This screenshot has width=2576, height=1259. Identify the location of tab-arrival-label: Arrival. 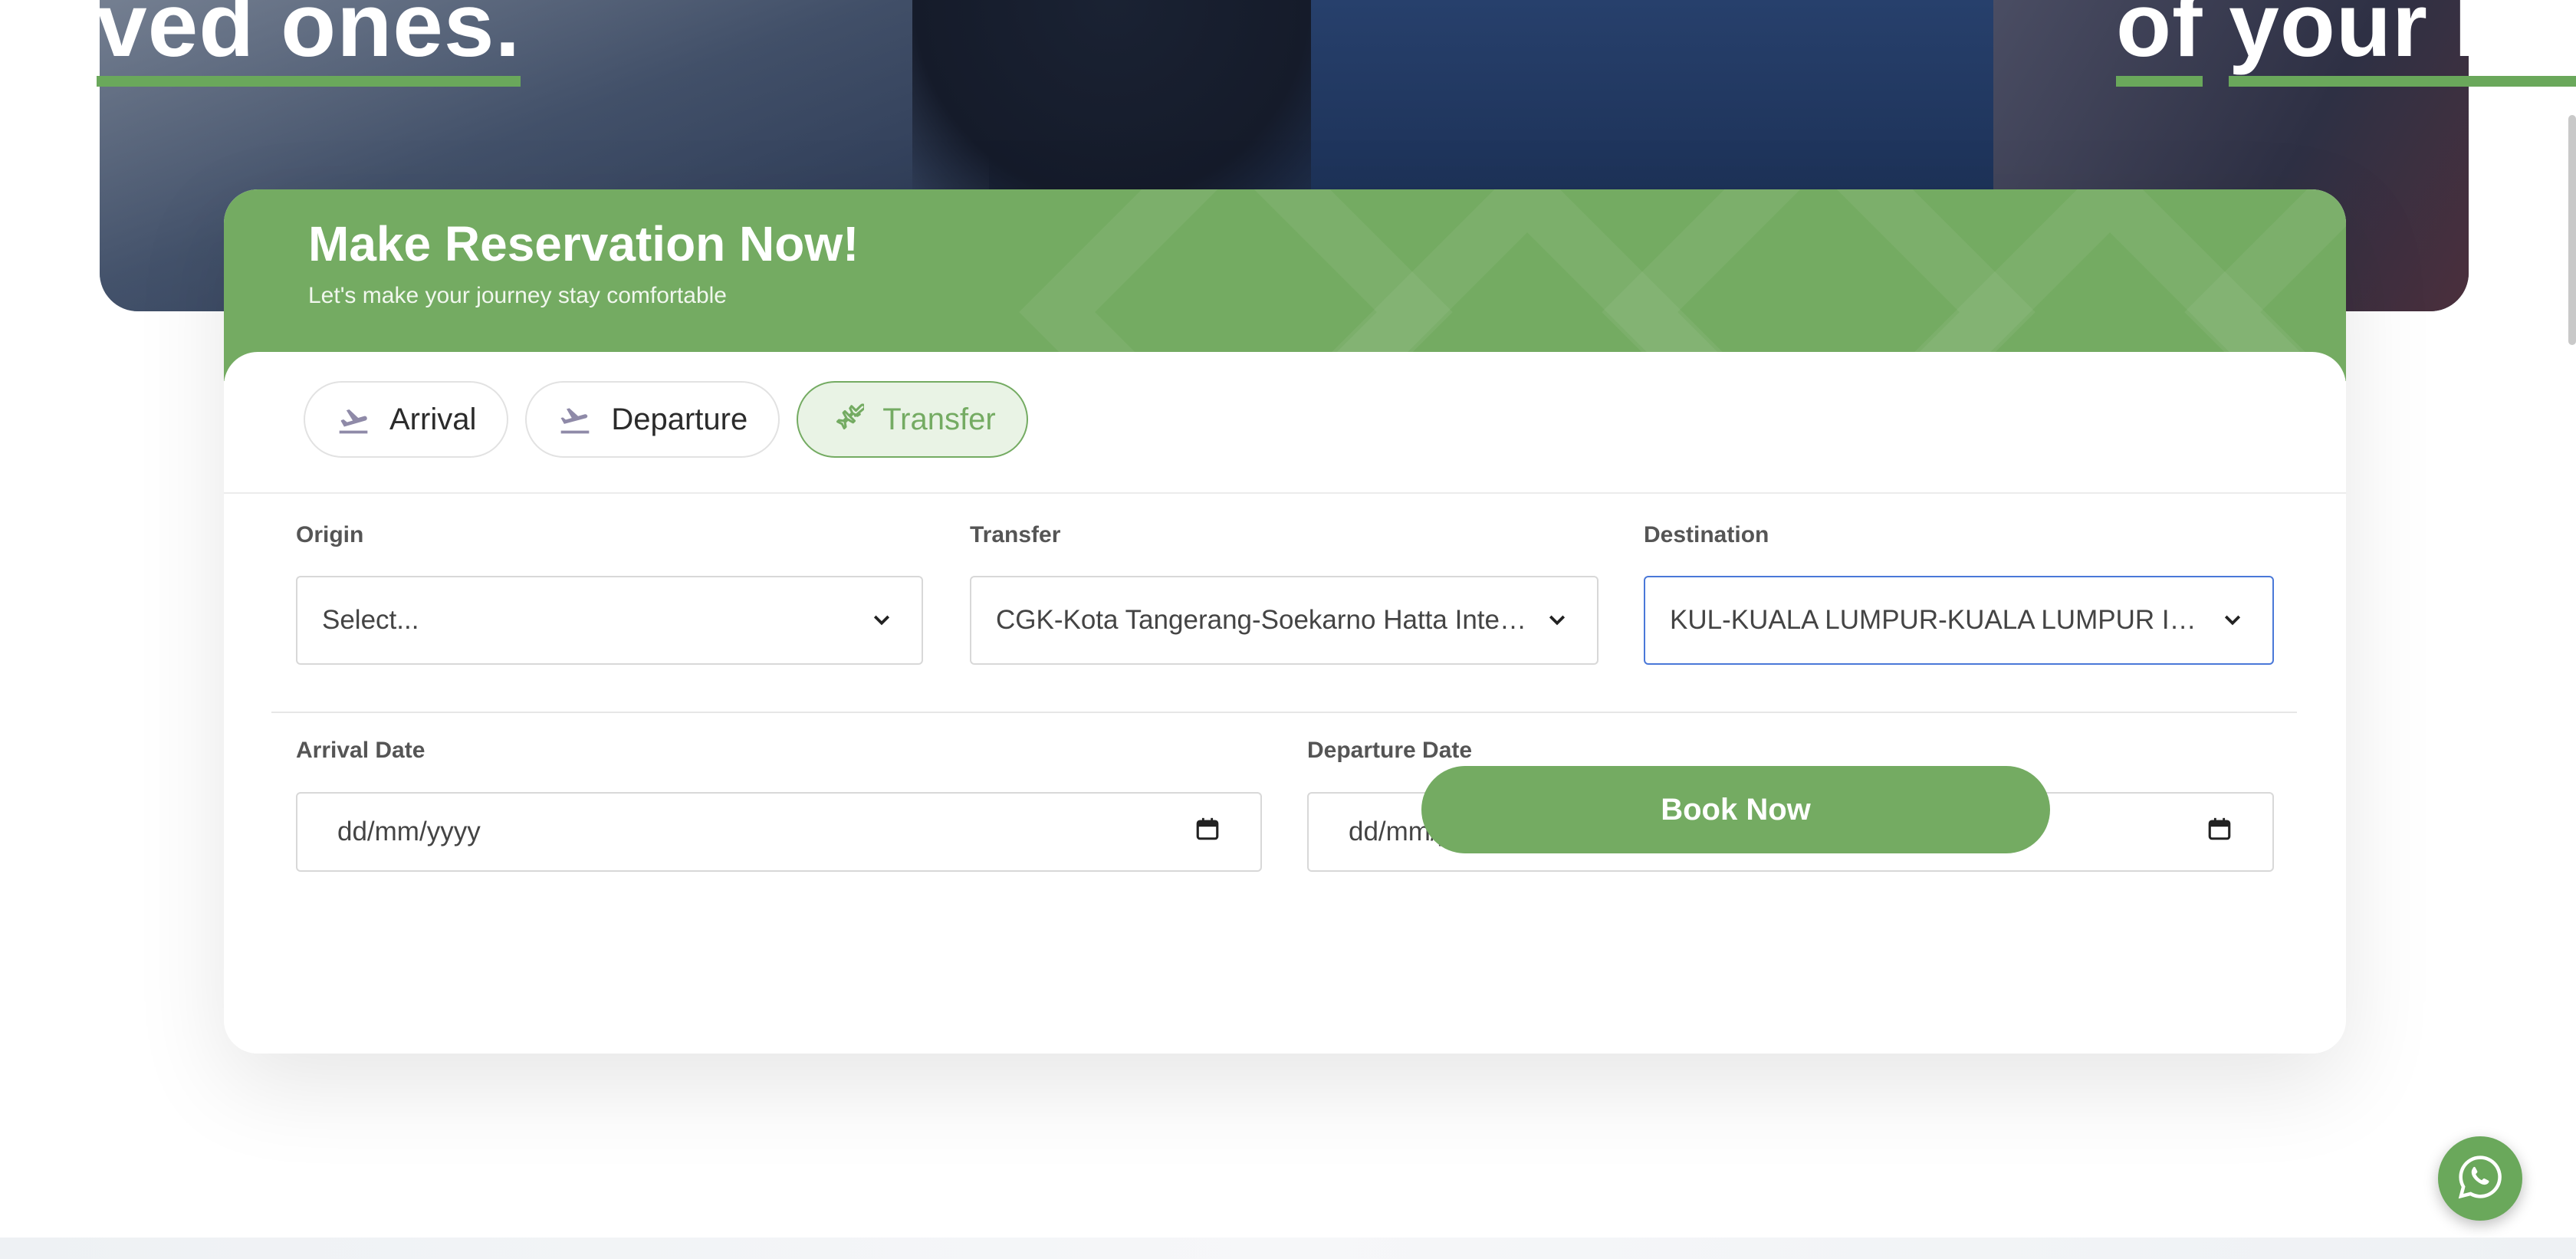
(433, 419).